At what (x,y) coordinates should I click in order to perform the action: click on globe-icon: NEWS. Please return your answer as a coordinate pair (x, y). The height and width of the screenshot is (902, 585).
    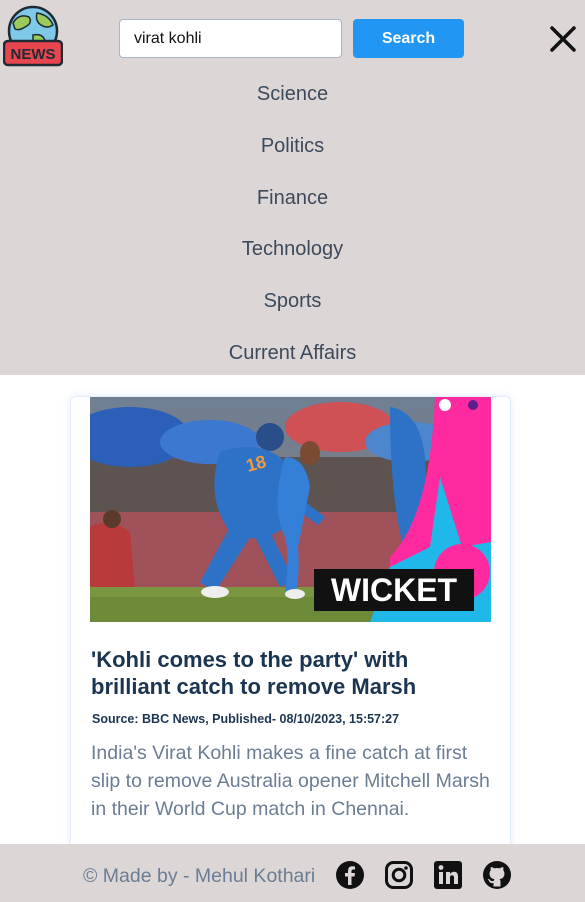
    Looking at the image, I should click on (33, 36).